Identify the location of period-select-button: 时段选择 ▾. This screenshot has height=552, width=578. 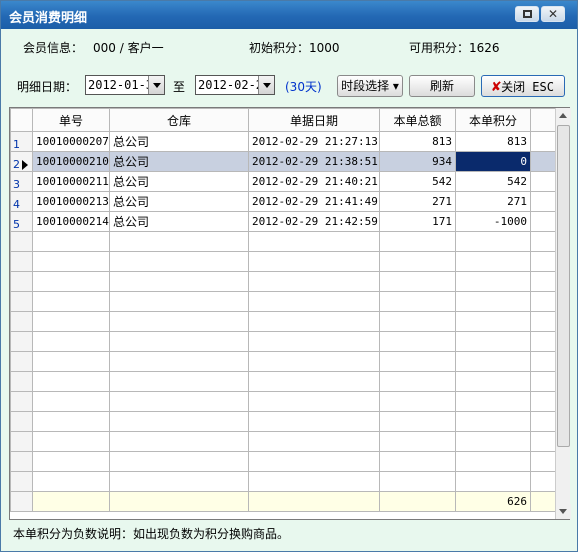
(370, 86).